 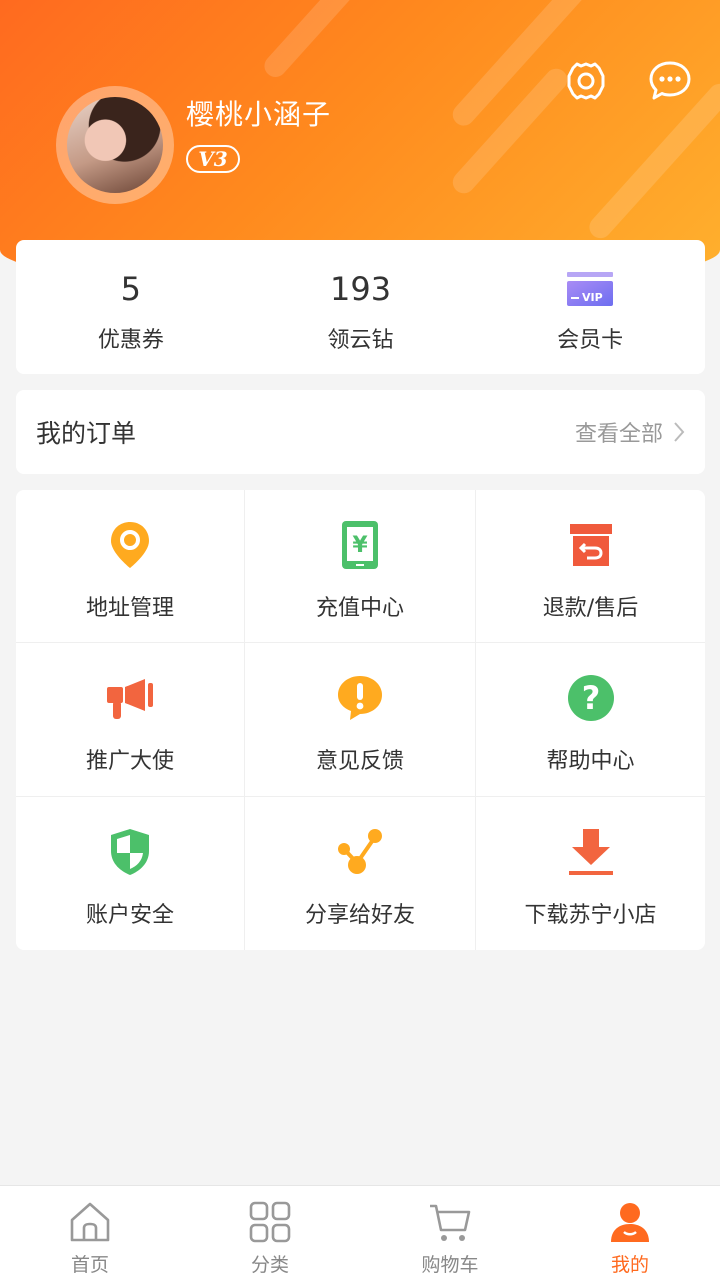 What do you see at coordinates (450, 1265) in the screenshot?
I see `tab-label: 购物车` at bounding box center [450, 1265].